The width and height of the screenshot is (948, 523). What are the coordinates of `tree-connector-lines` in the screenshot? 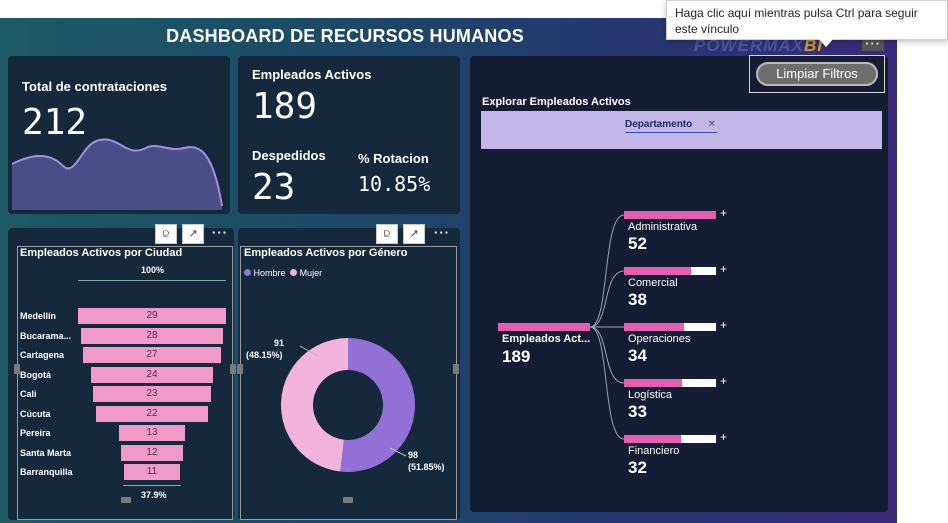 It's located at (607, 327).